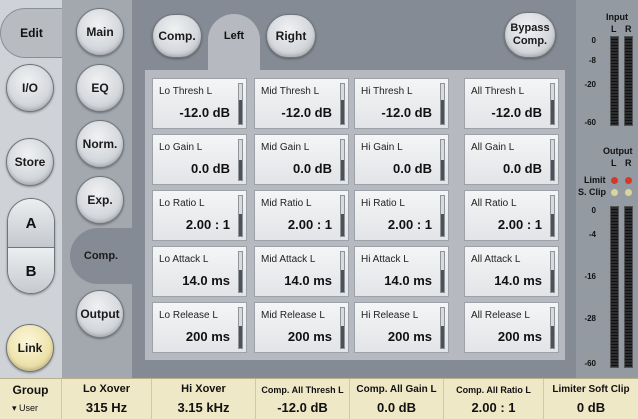  I want to click on param-cell: All Gain L 0.0 dB, so click(511, 159).